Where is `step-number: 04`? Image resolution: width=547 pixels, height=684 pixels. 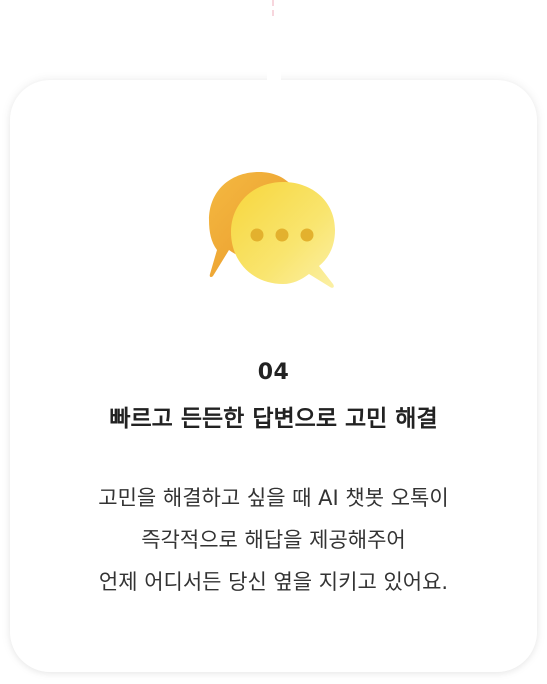
step-number: 04 is located at coordinates (273, 372).